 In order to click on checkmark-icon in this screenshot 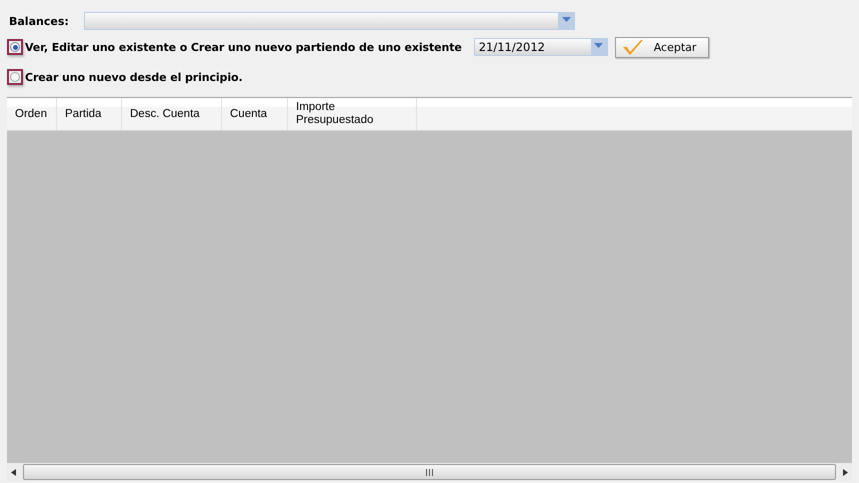, I will do `click(633, 47)`.